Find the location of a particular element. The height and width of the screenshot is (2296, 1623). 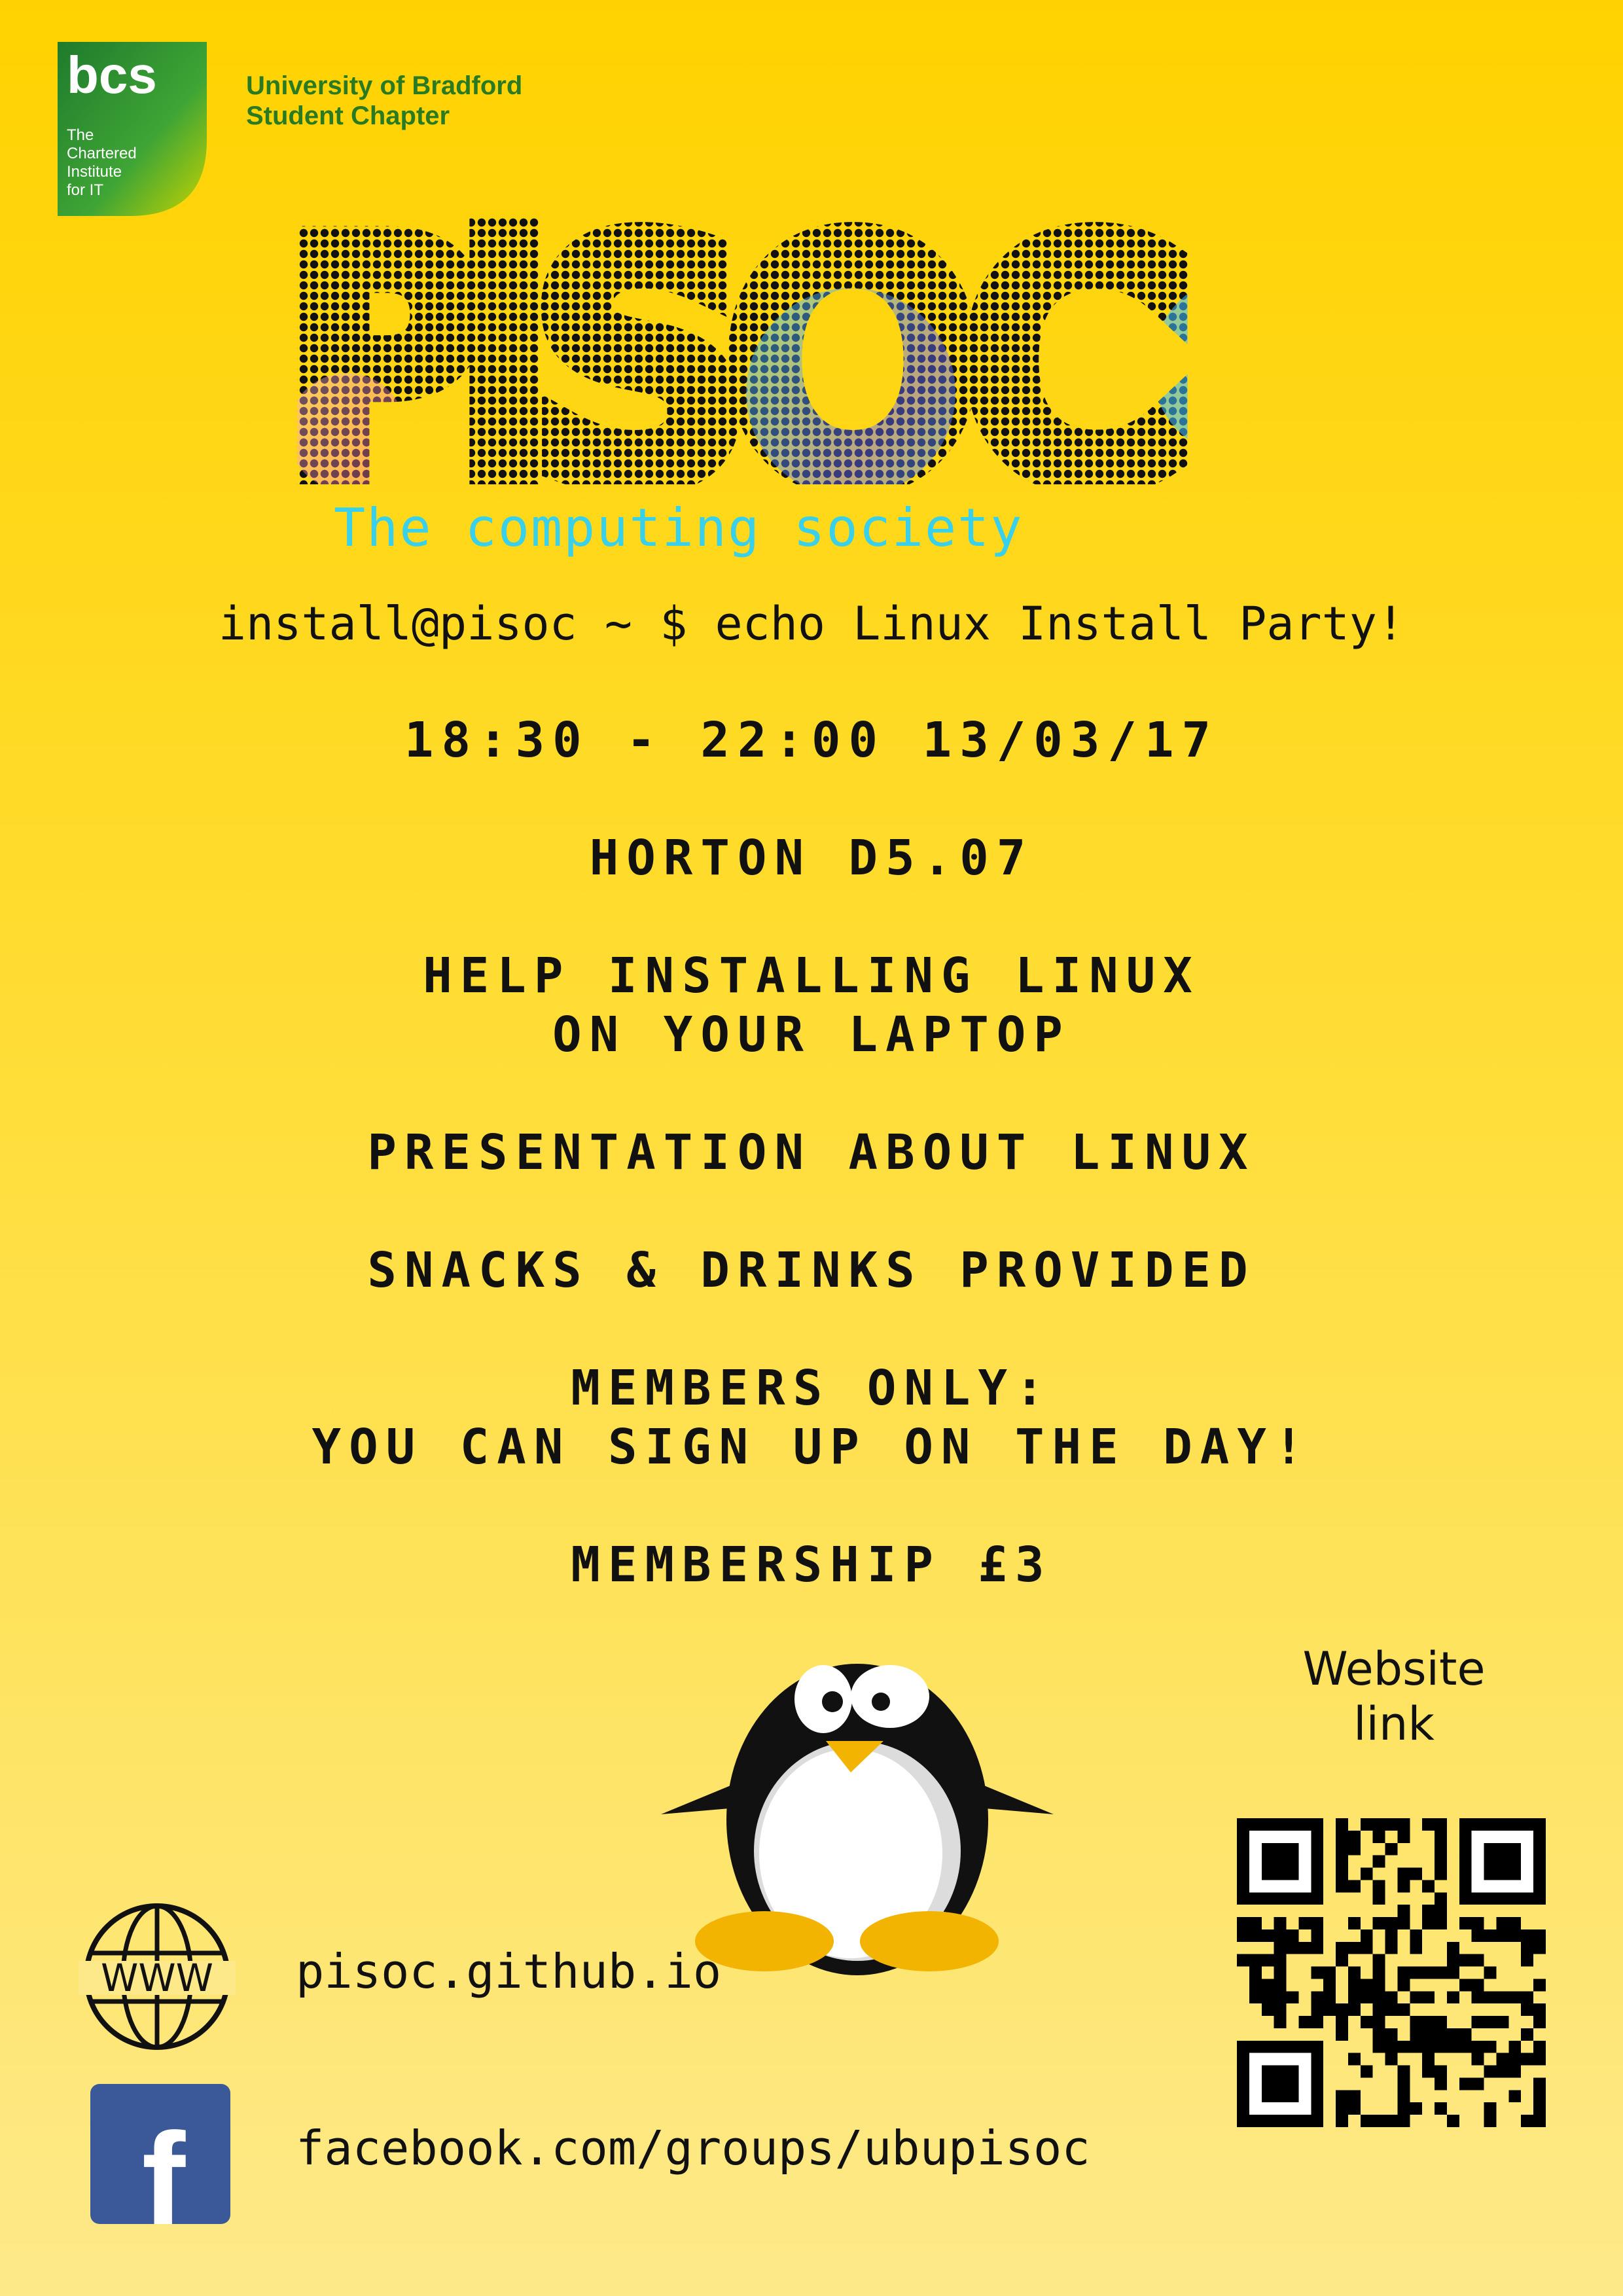

members-line-2: YOU CAN SIGN UP ON THE DAY! is located at coordinates (811, 1447).